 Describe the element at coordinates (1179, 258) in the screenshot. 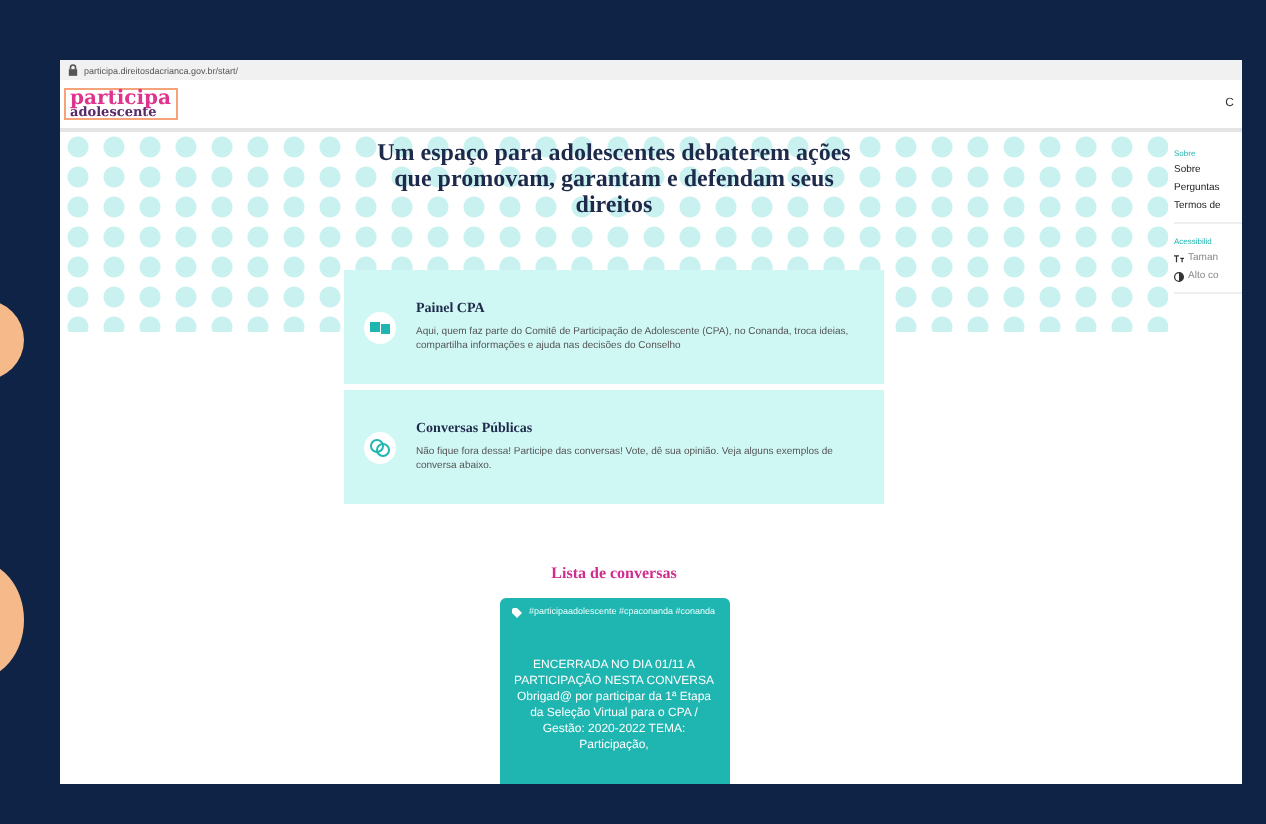

I see `text-size-icon` at that location.